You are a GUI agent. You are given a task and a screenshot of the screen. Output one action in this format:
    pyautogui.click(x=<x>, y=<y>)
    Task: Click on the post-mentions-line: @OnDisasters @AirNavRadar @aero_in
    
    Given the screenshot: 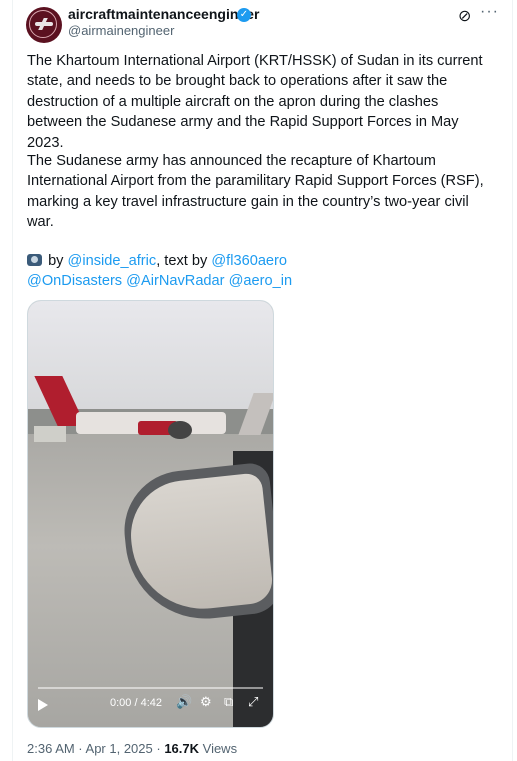 What is the action you would take?
    pyautogui.click(x=159, y=281)
    